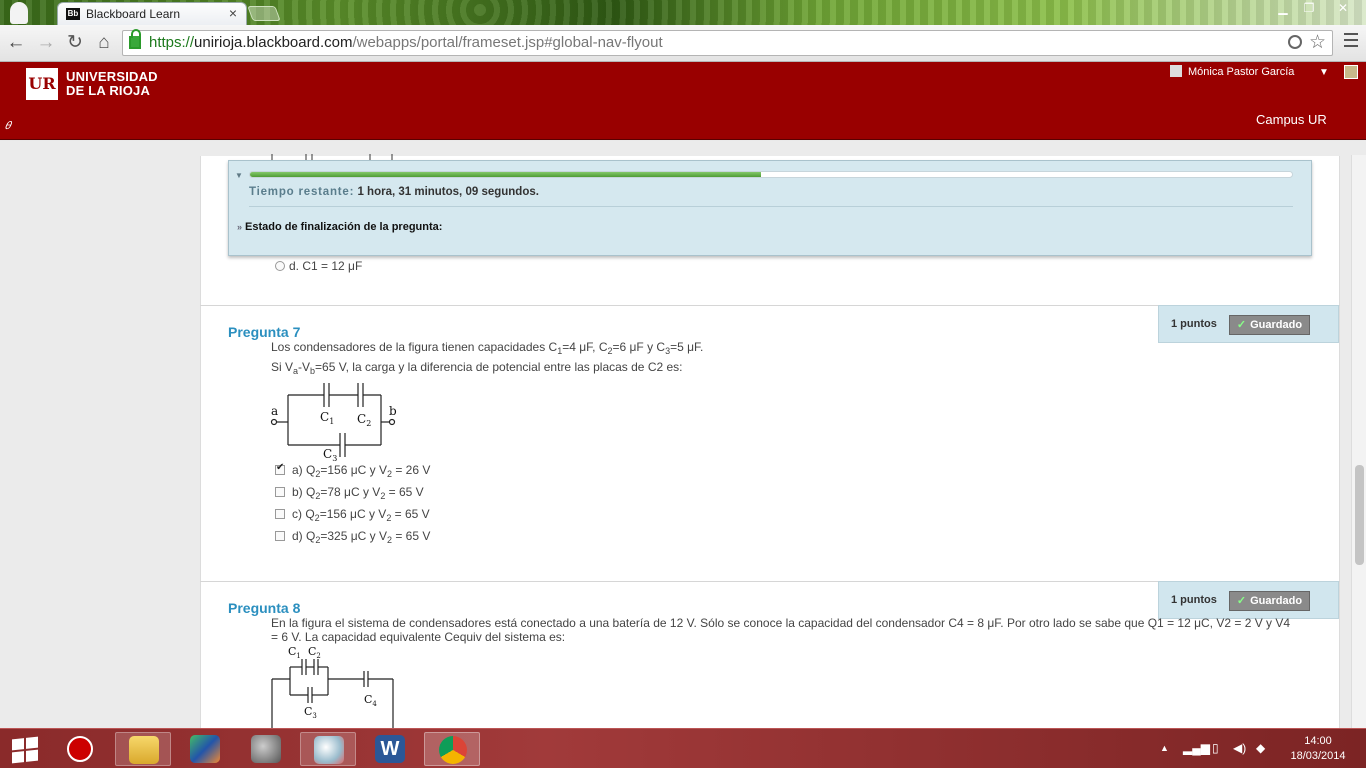 The image size is (1366, 768). What do you see at coordinates (19, 13) in the screenshot?
I see `profile-icon` at bounding box center [19, 13].